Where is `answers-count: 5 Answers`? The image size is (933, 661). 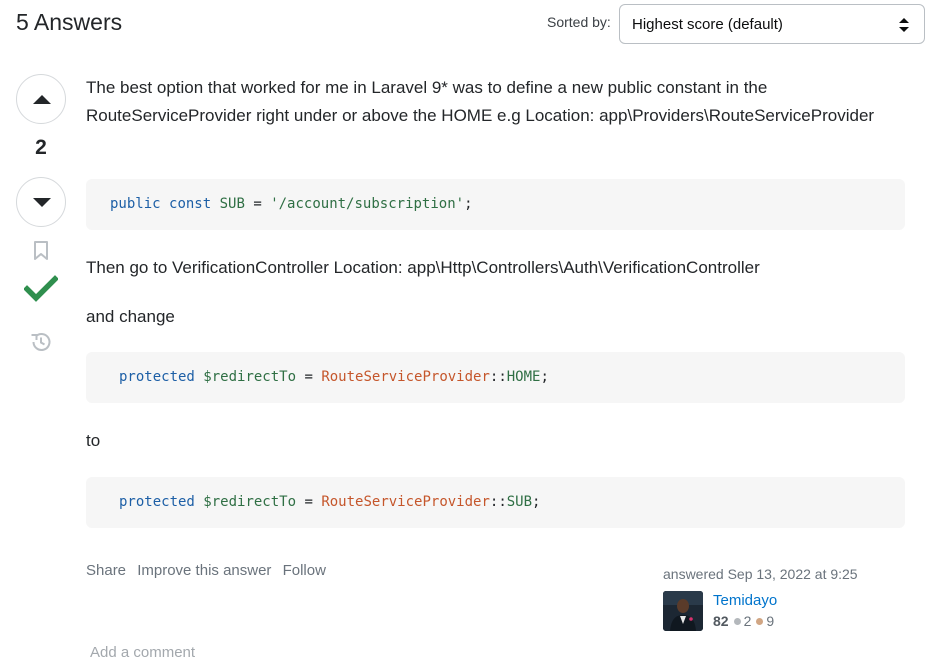 answers-count: 5 Answers is located at coordinates (69, 22).